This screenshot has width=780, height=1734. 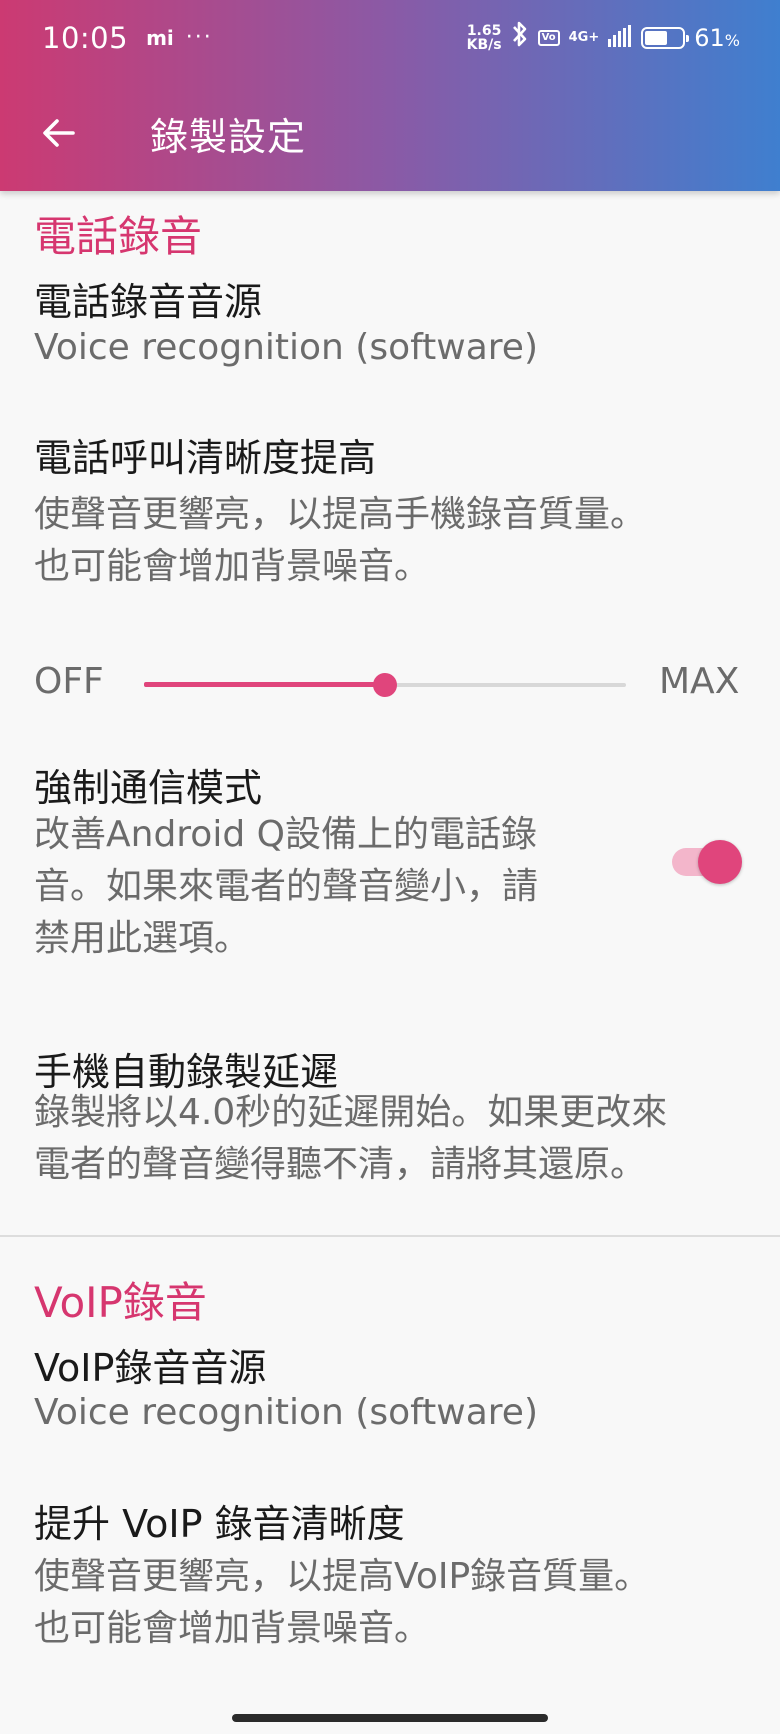 I want to click on pref-auto-record-delay-summary-2: 電者的聲音變得聽不清，請將其還原。, so click(x=340, y=1164).